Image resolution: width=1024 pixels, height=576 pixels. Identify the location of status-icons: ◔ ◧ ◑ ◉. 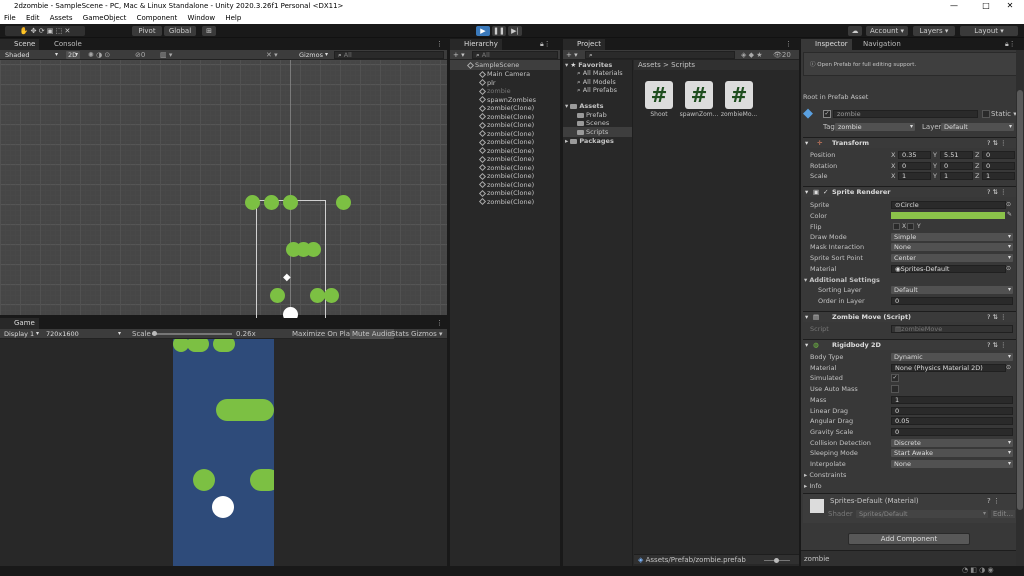
(978, 570).